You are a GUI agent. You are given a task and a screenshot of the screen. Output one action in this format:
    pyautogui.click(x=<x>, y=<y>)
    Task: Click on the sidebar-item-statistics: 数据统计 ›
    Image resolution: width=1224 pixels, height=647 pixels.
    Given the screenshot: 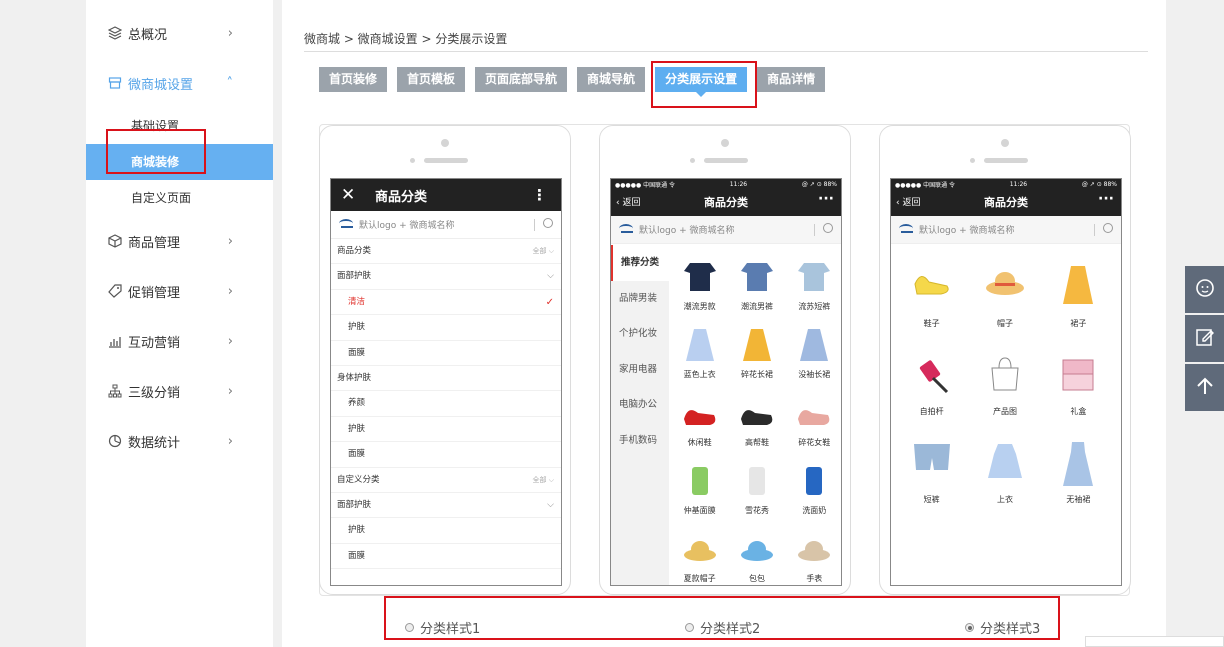 What is the action you would take?
    pyautogui.click(x=179, y=441)
    